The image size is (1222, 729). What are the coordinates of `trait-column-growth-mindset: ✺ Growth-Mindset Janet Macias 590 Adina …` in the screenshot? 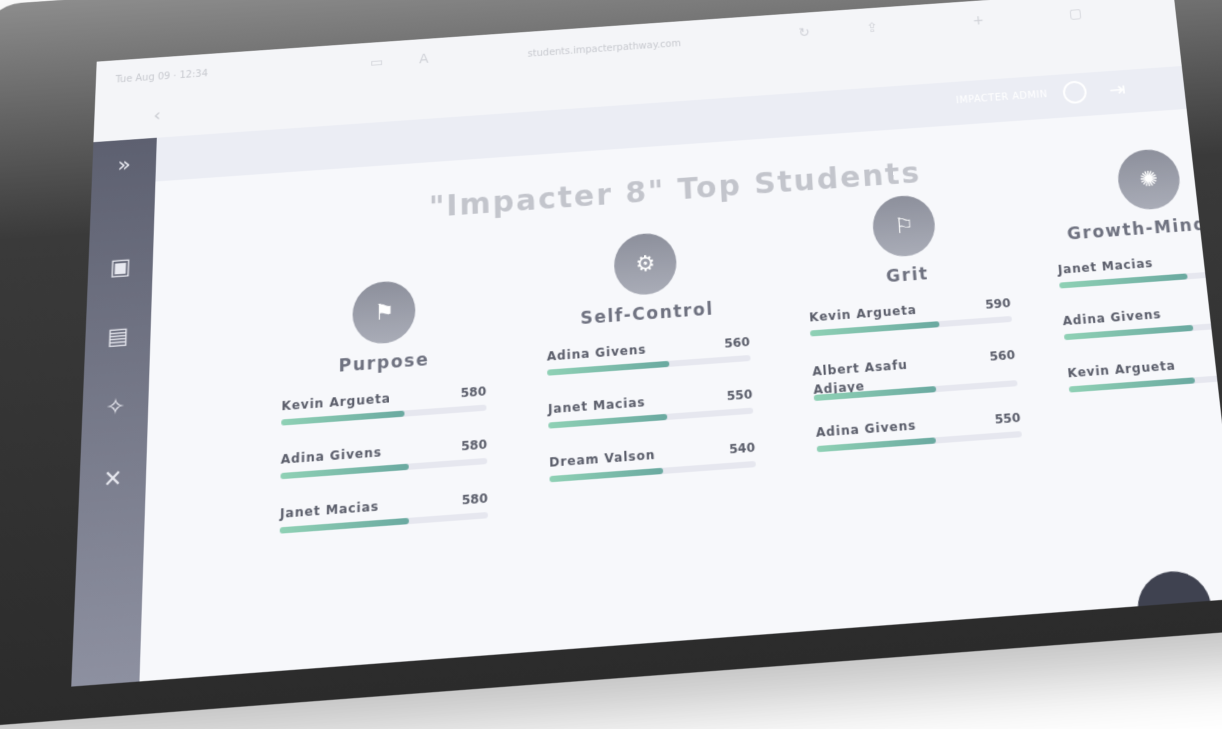 It's located at (1134, 281).